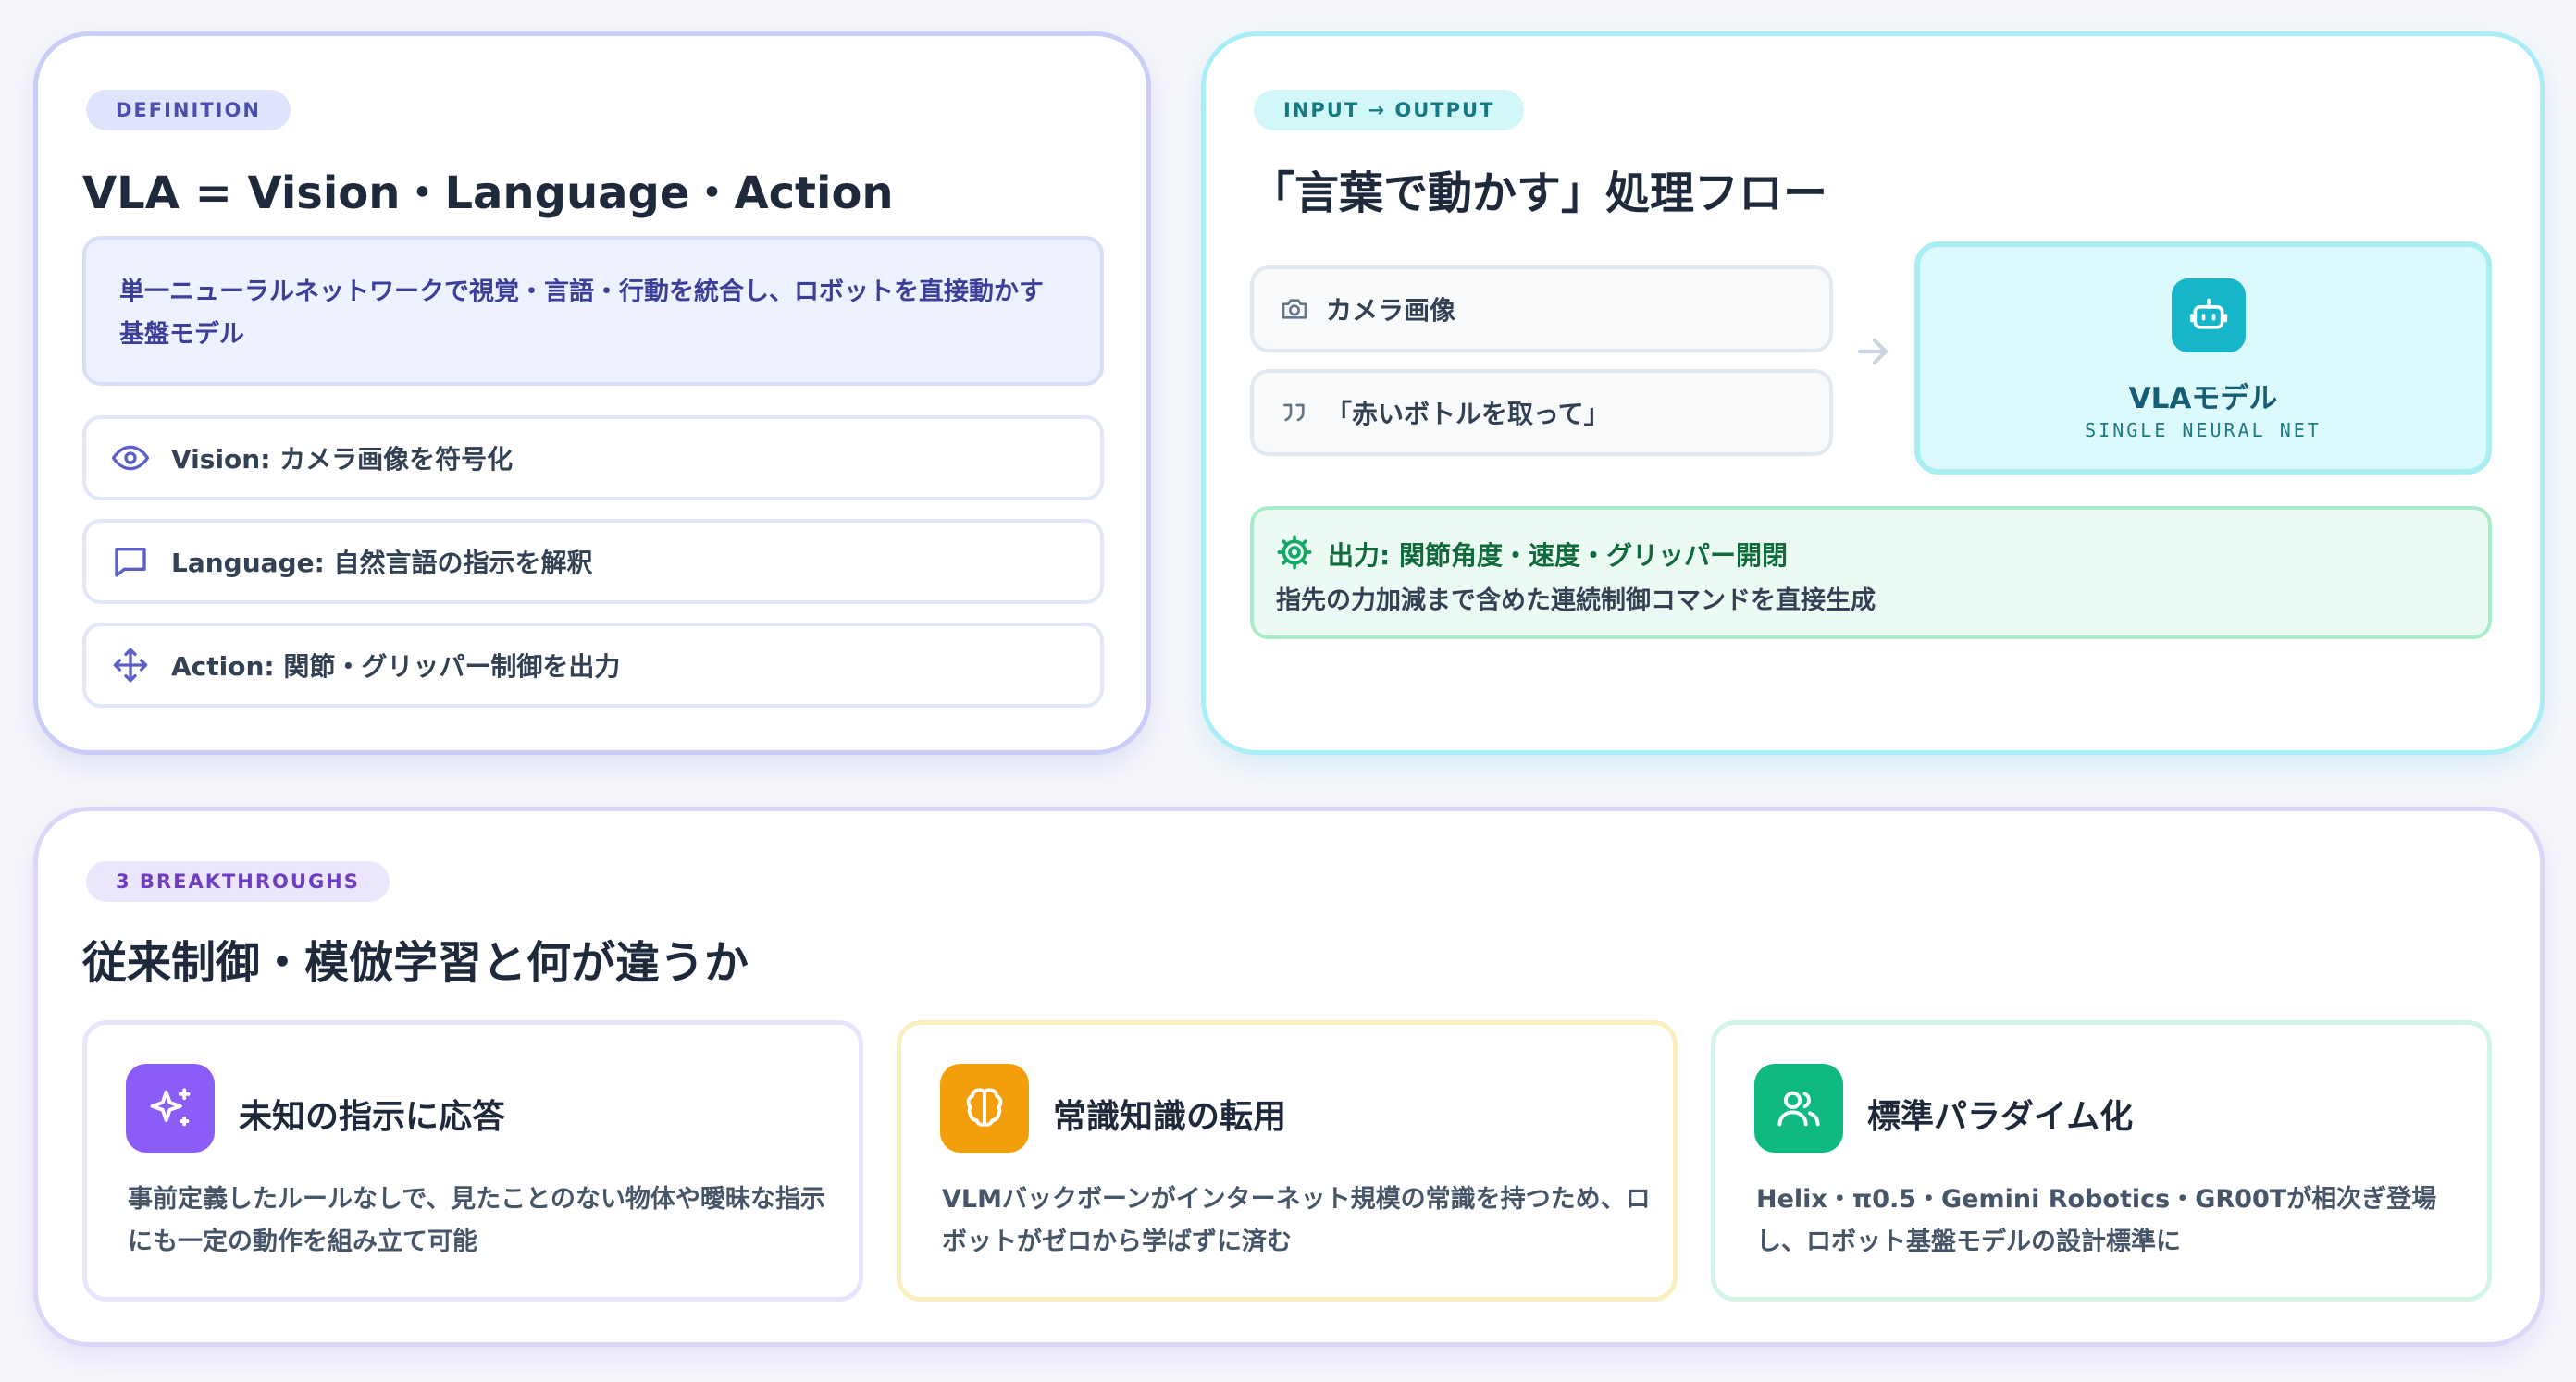  Describe the element at coordinates (416, 963) in the screenshot. I see `breakthroughs-title: 従来制御・模倣学習と何が違うか` at that location.